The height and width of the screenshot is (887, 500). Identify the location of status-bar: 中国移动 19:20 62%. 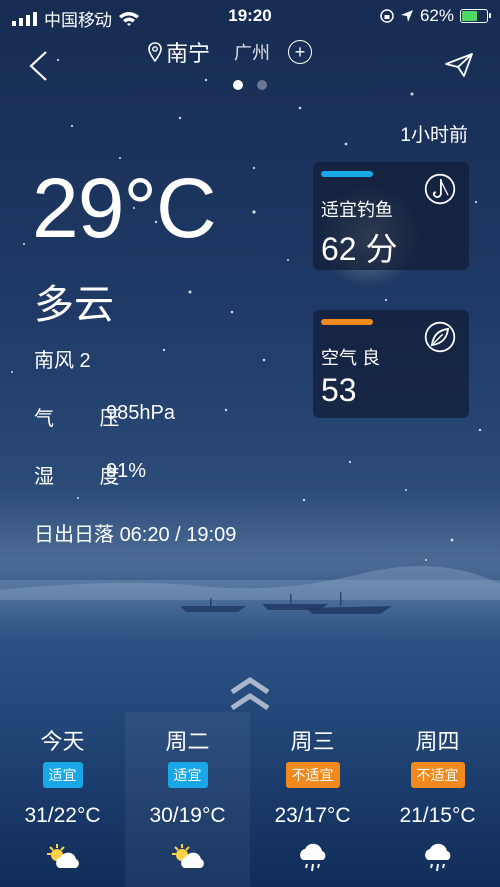
(250, 16).